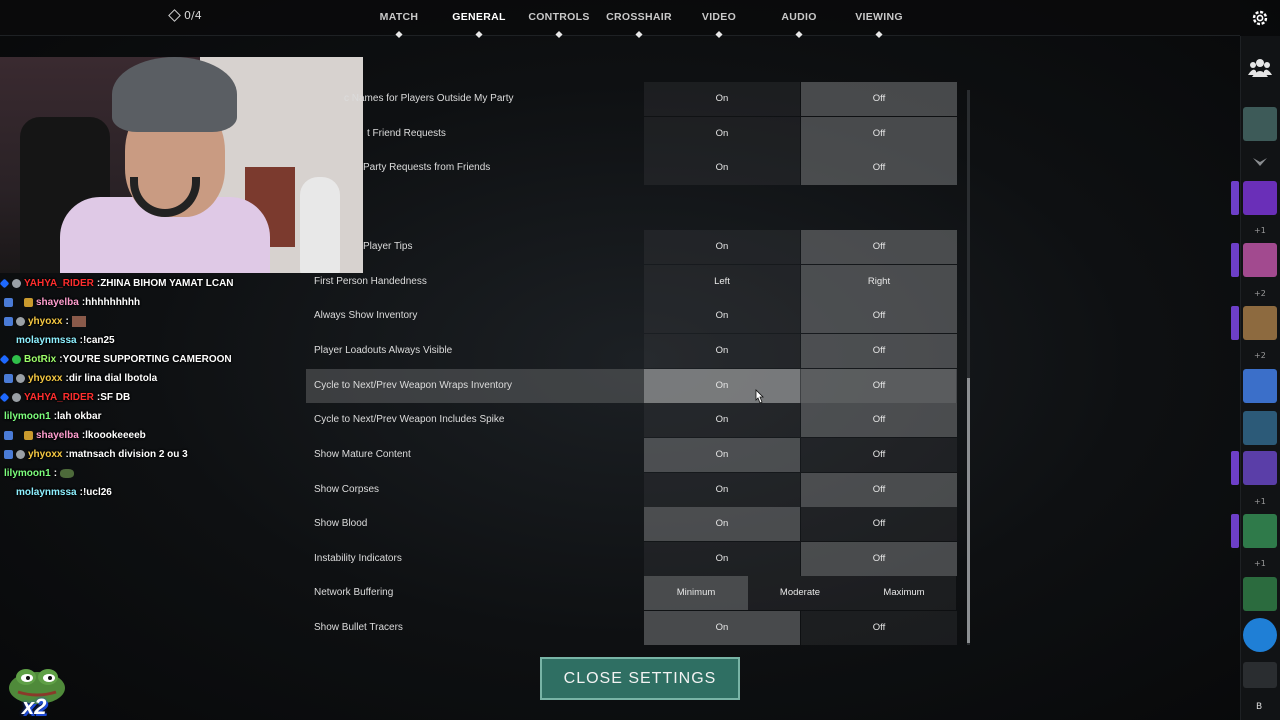 This screenshot has height=720, width=1280. I want to click on chat-message: shayelba: hhhhhhhhh, so click(70, 302).